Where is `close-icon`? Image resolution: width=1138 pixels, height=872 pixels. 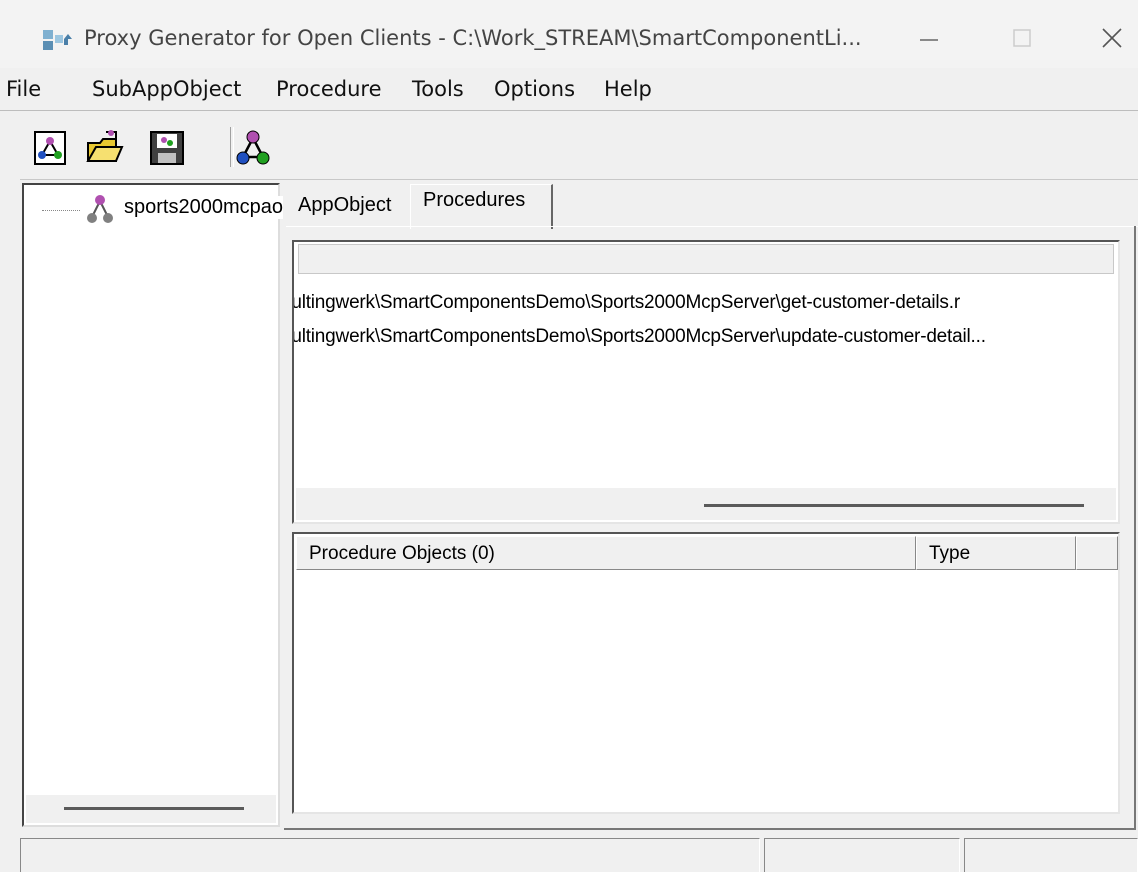 close-icon is located at coordinates (1112, 38).